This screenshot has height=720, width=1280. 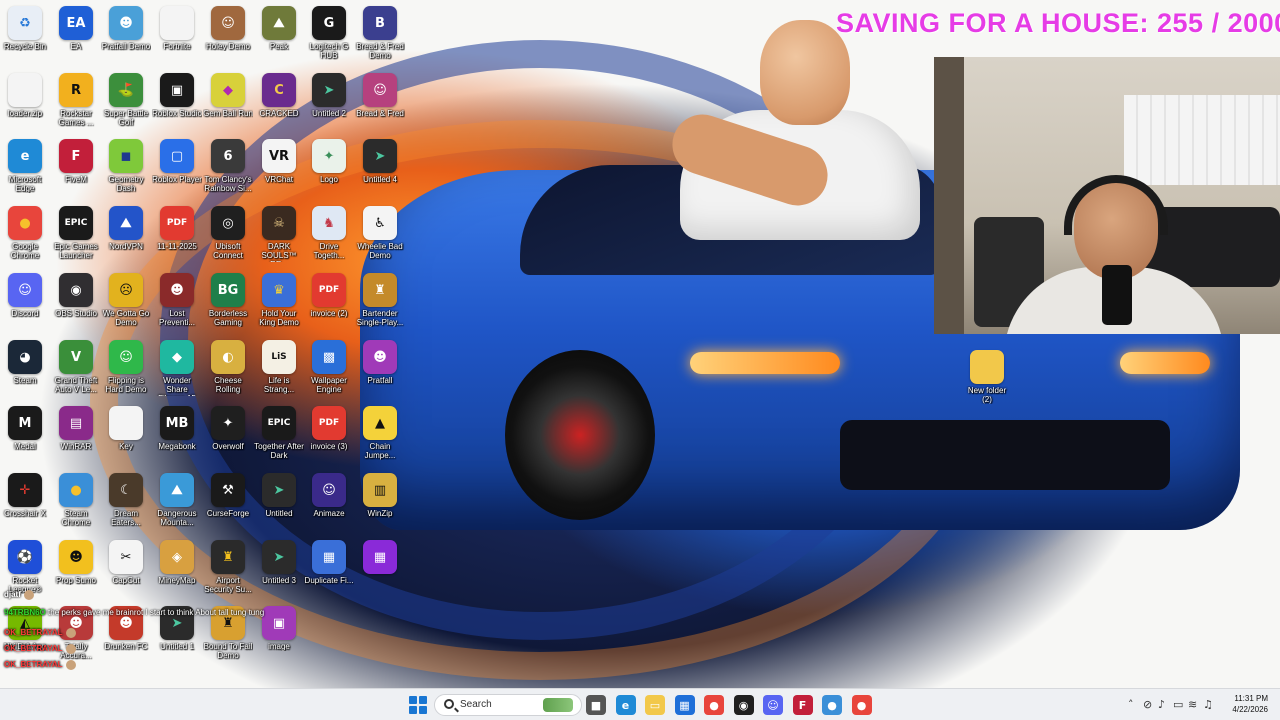 What do you see at coordinates (279, 300) in the screenshot?
I see `desktop-icon-hold-your-king-demo: ♛ Hold Your King Demo` at bounding box center [279, 300].